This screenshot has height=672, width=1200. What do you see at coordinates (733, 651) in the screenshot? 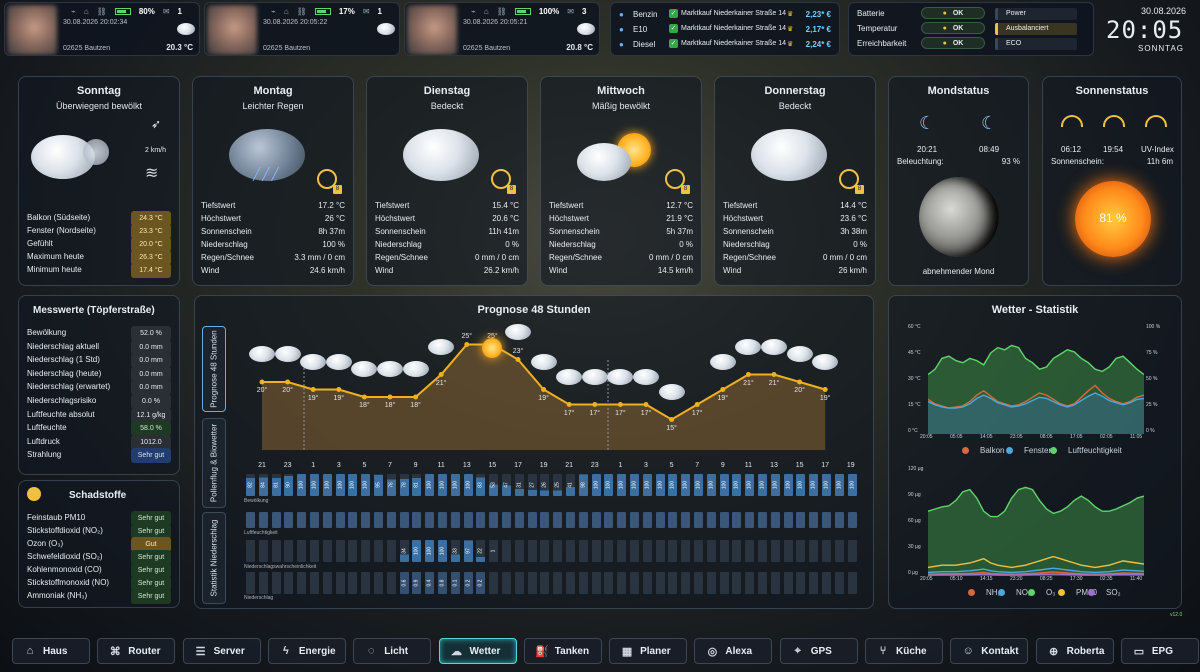
I see `nav-alexa: ◎ Alexa` at bounding box center [733, 651].